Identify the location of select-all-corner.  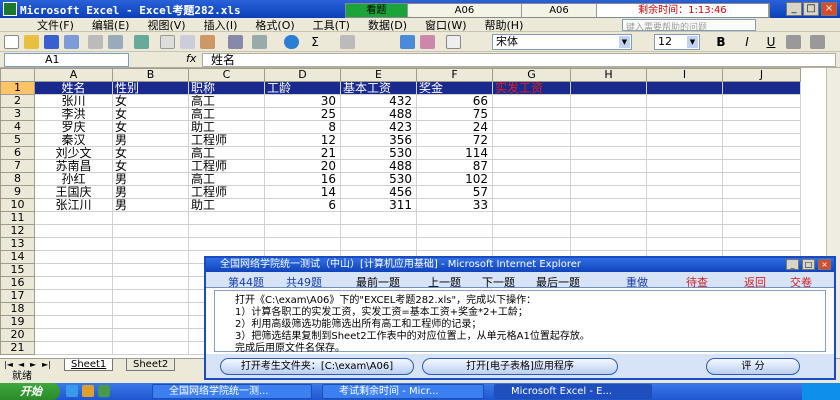
(17, 75).